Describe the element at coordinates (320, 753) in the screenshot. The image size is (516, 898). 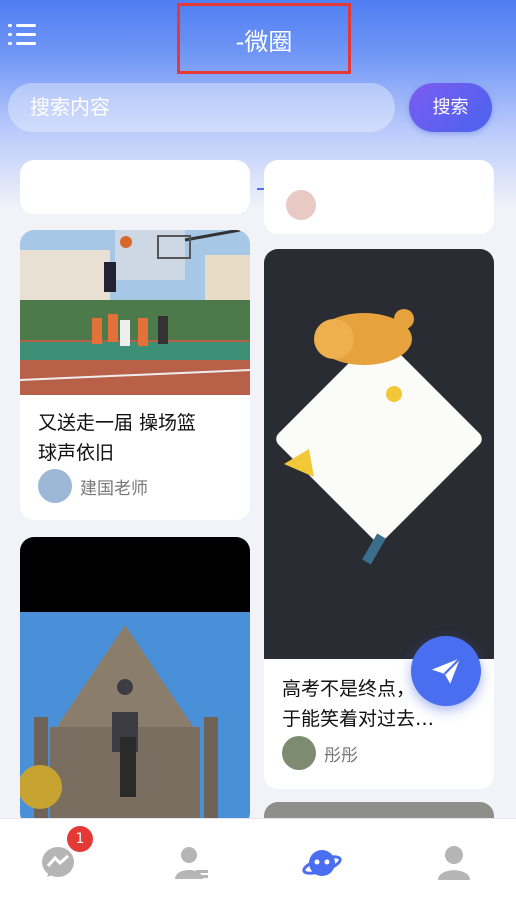
I see `post-author: 彤彤` at that location.